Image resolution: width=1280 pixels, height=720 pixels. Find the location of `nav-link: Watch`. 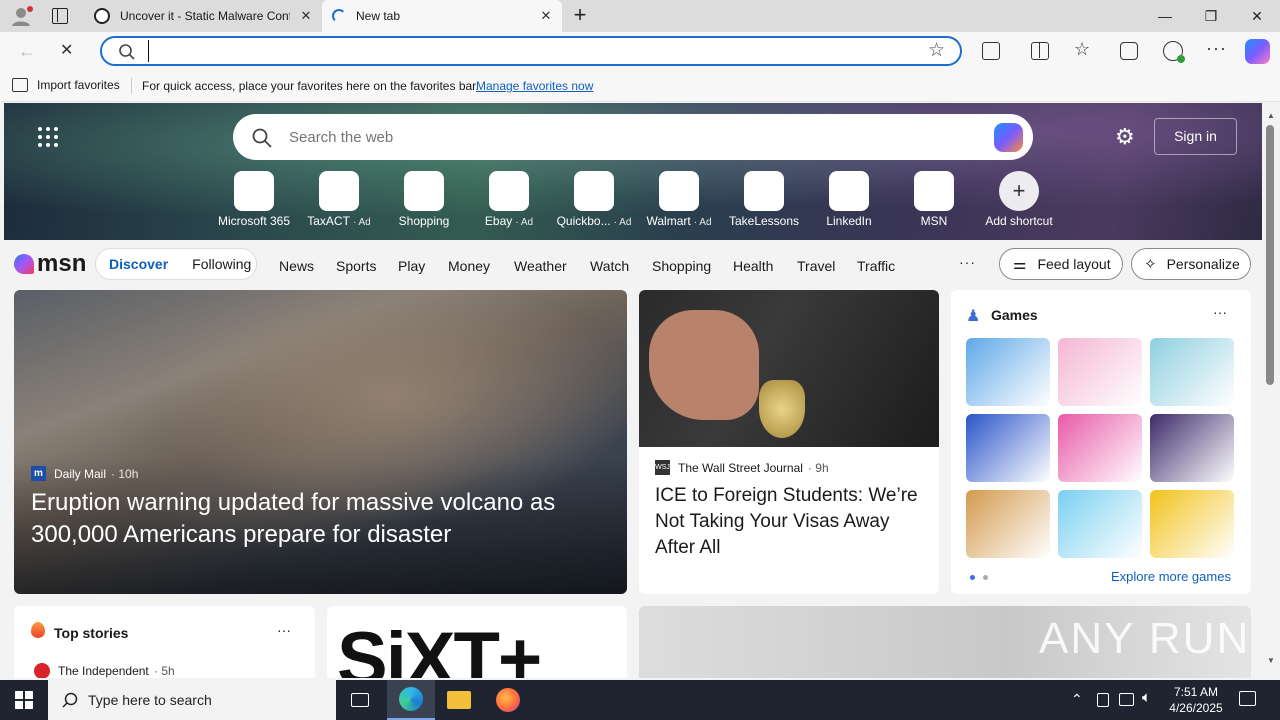

nav-link: Watch is located at coordinates (609, 266).